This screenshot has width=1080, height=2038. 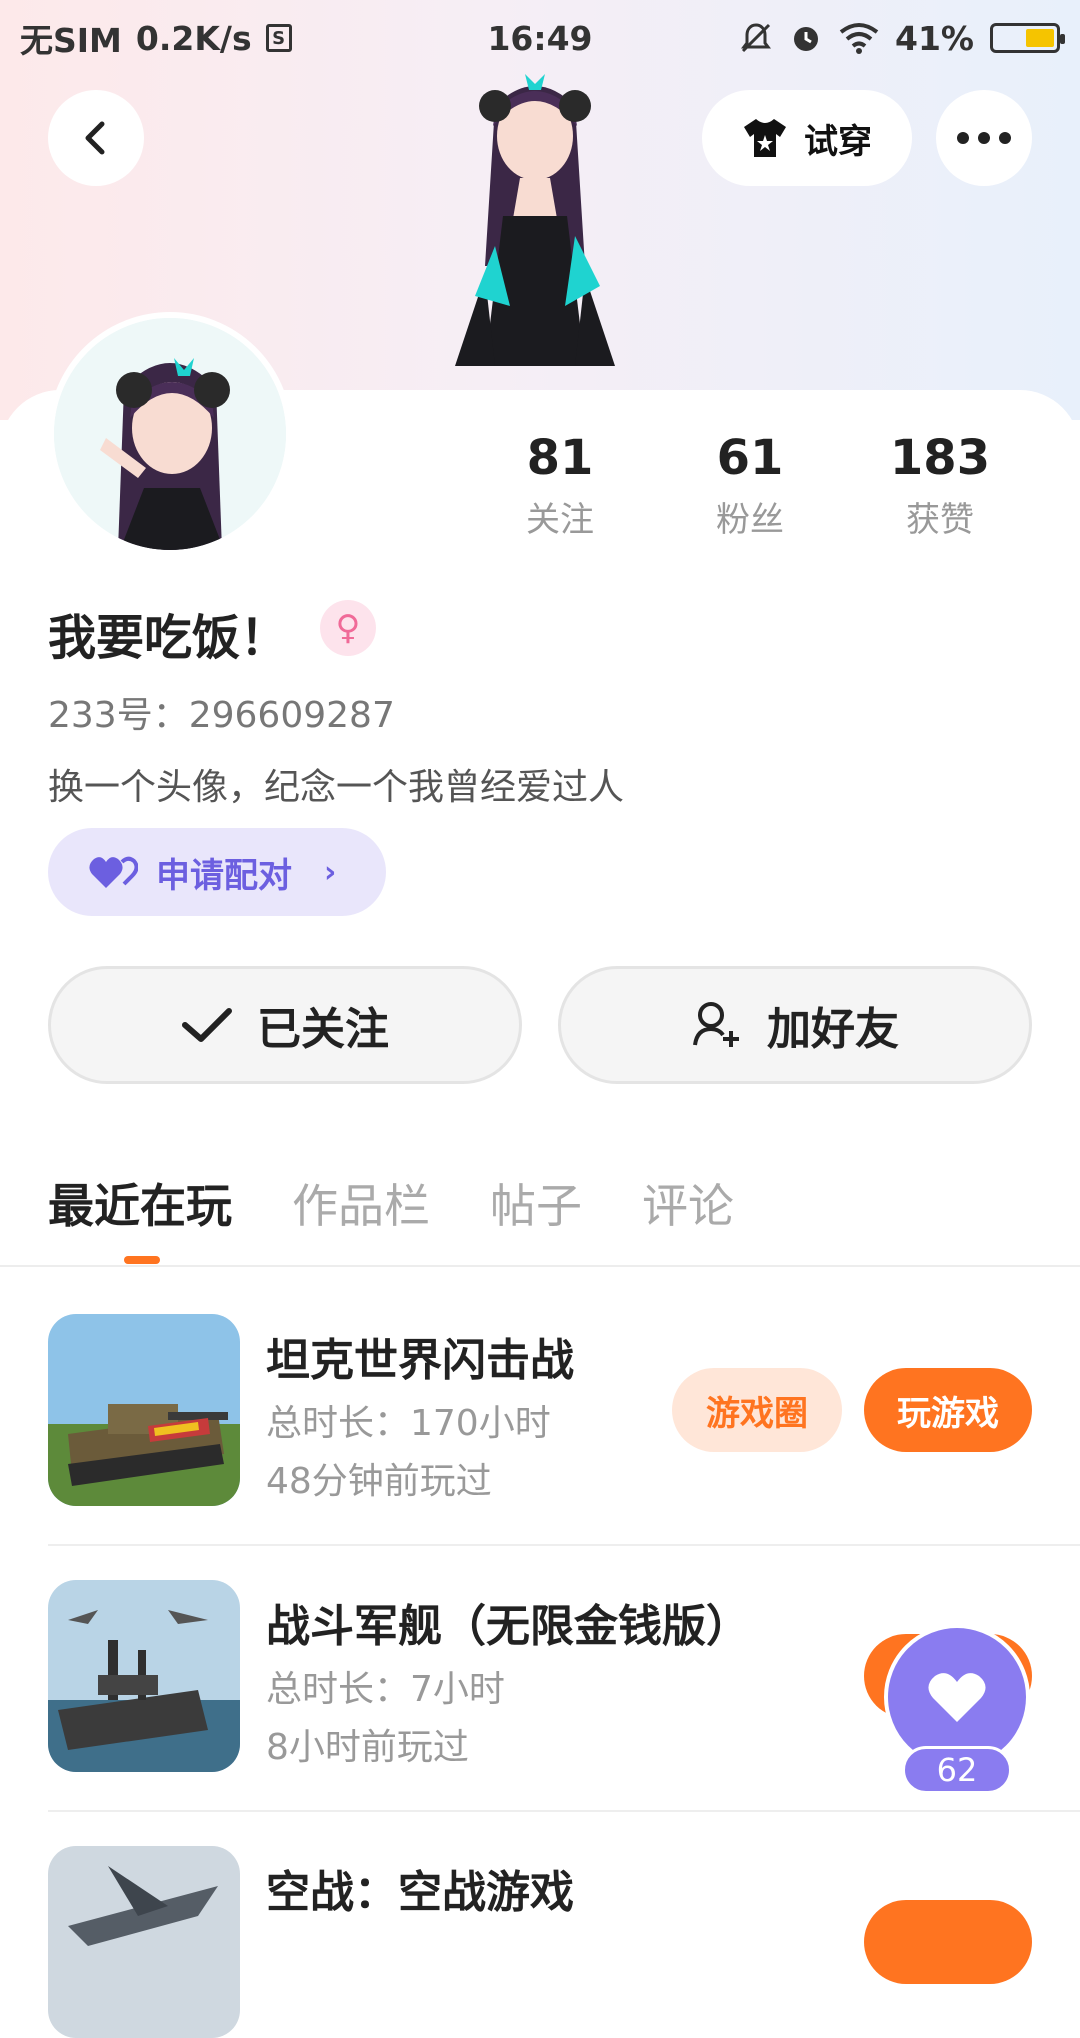 I want to click on mute-bell-icon, so click(x=756, y=38).